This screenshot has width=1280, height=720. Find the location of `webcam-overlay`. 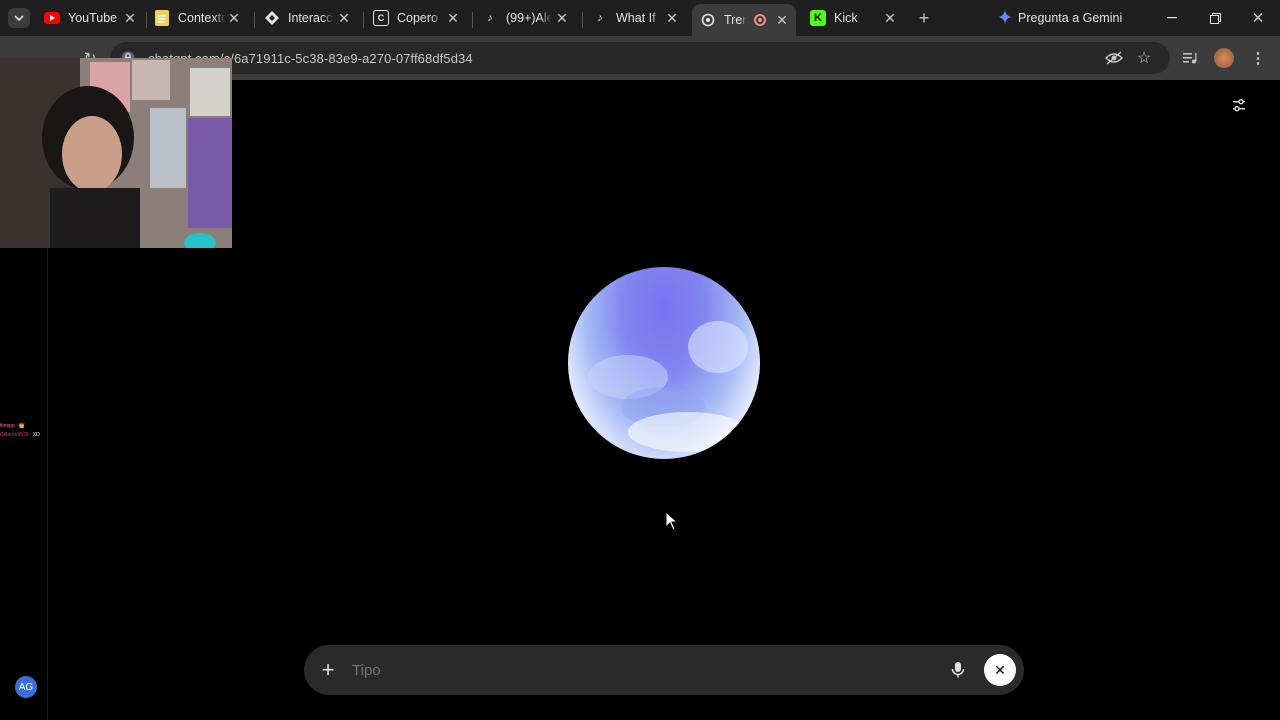

webcam-overlay is located at coordinates (116, 153).